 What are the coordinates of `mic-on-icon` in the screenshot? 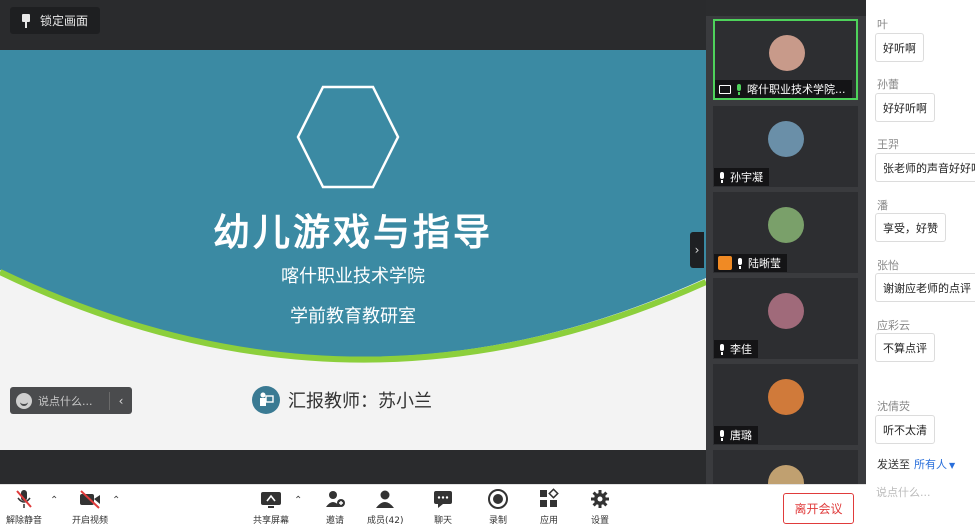 It's located at (739, 89).